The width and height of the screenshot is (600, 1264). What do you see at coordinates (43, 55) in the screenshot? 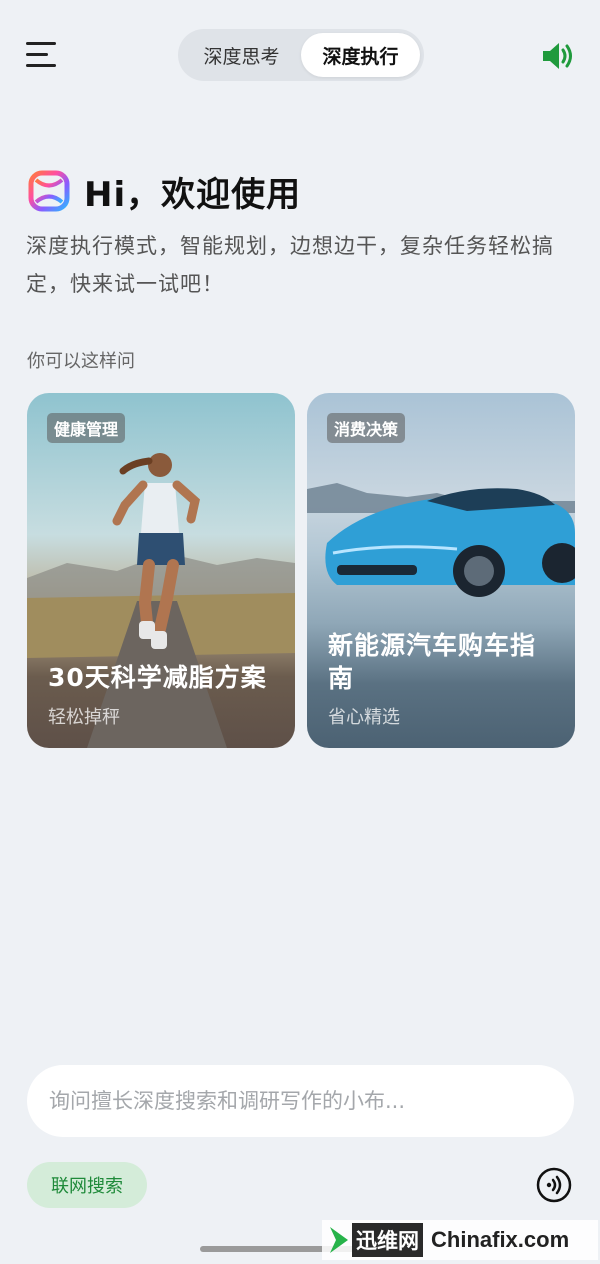
I see `hamburger-menu-icon` at bounding box center [43, 55].